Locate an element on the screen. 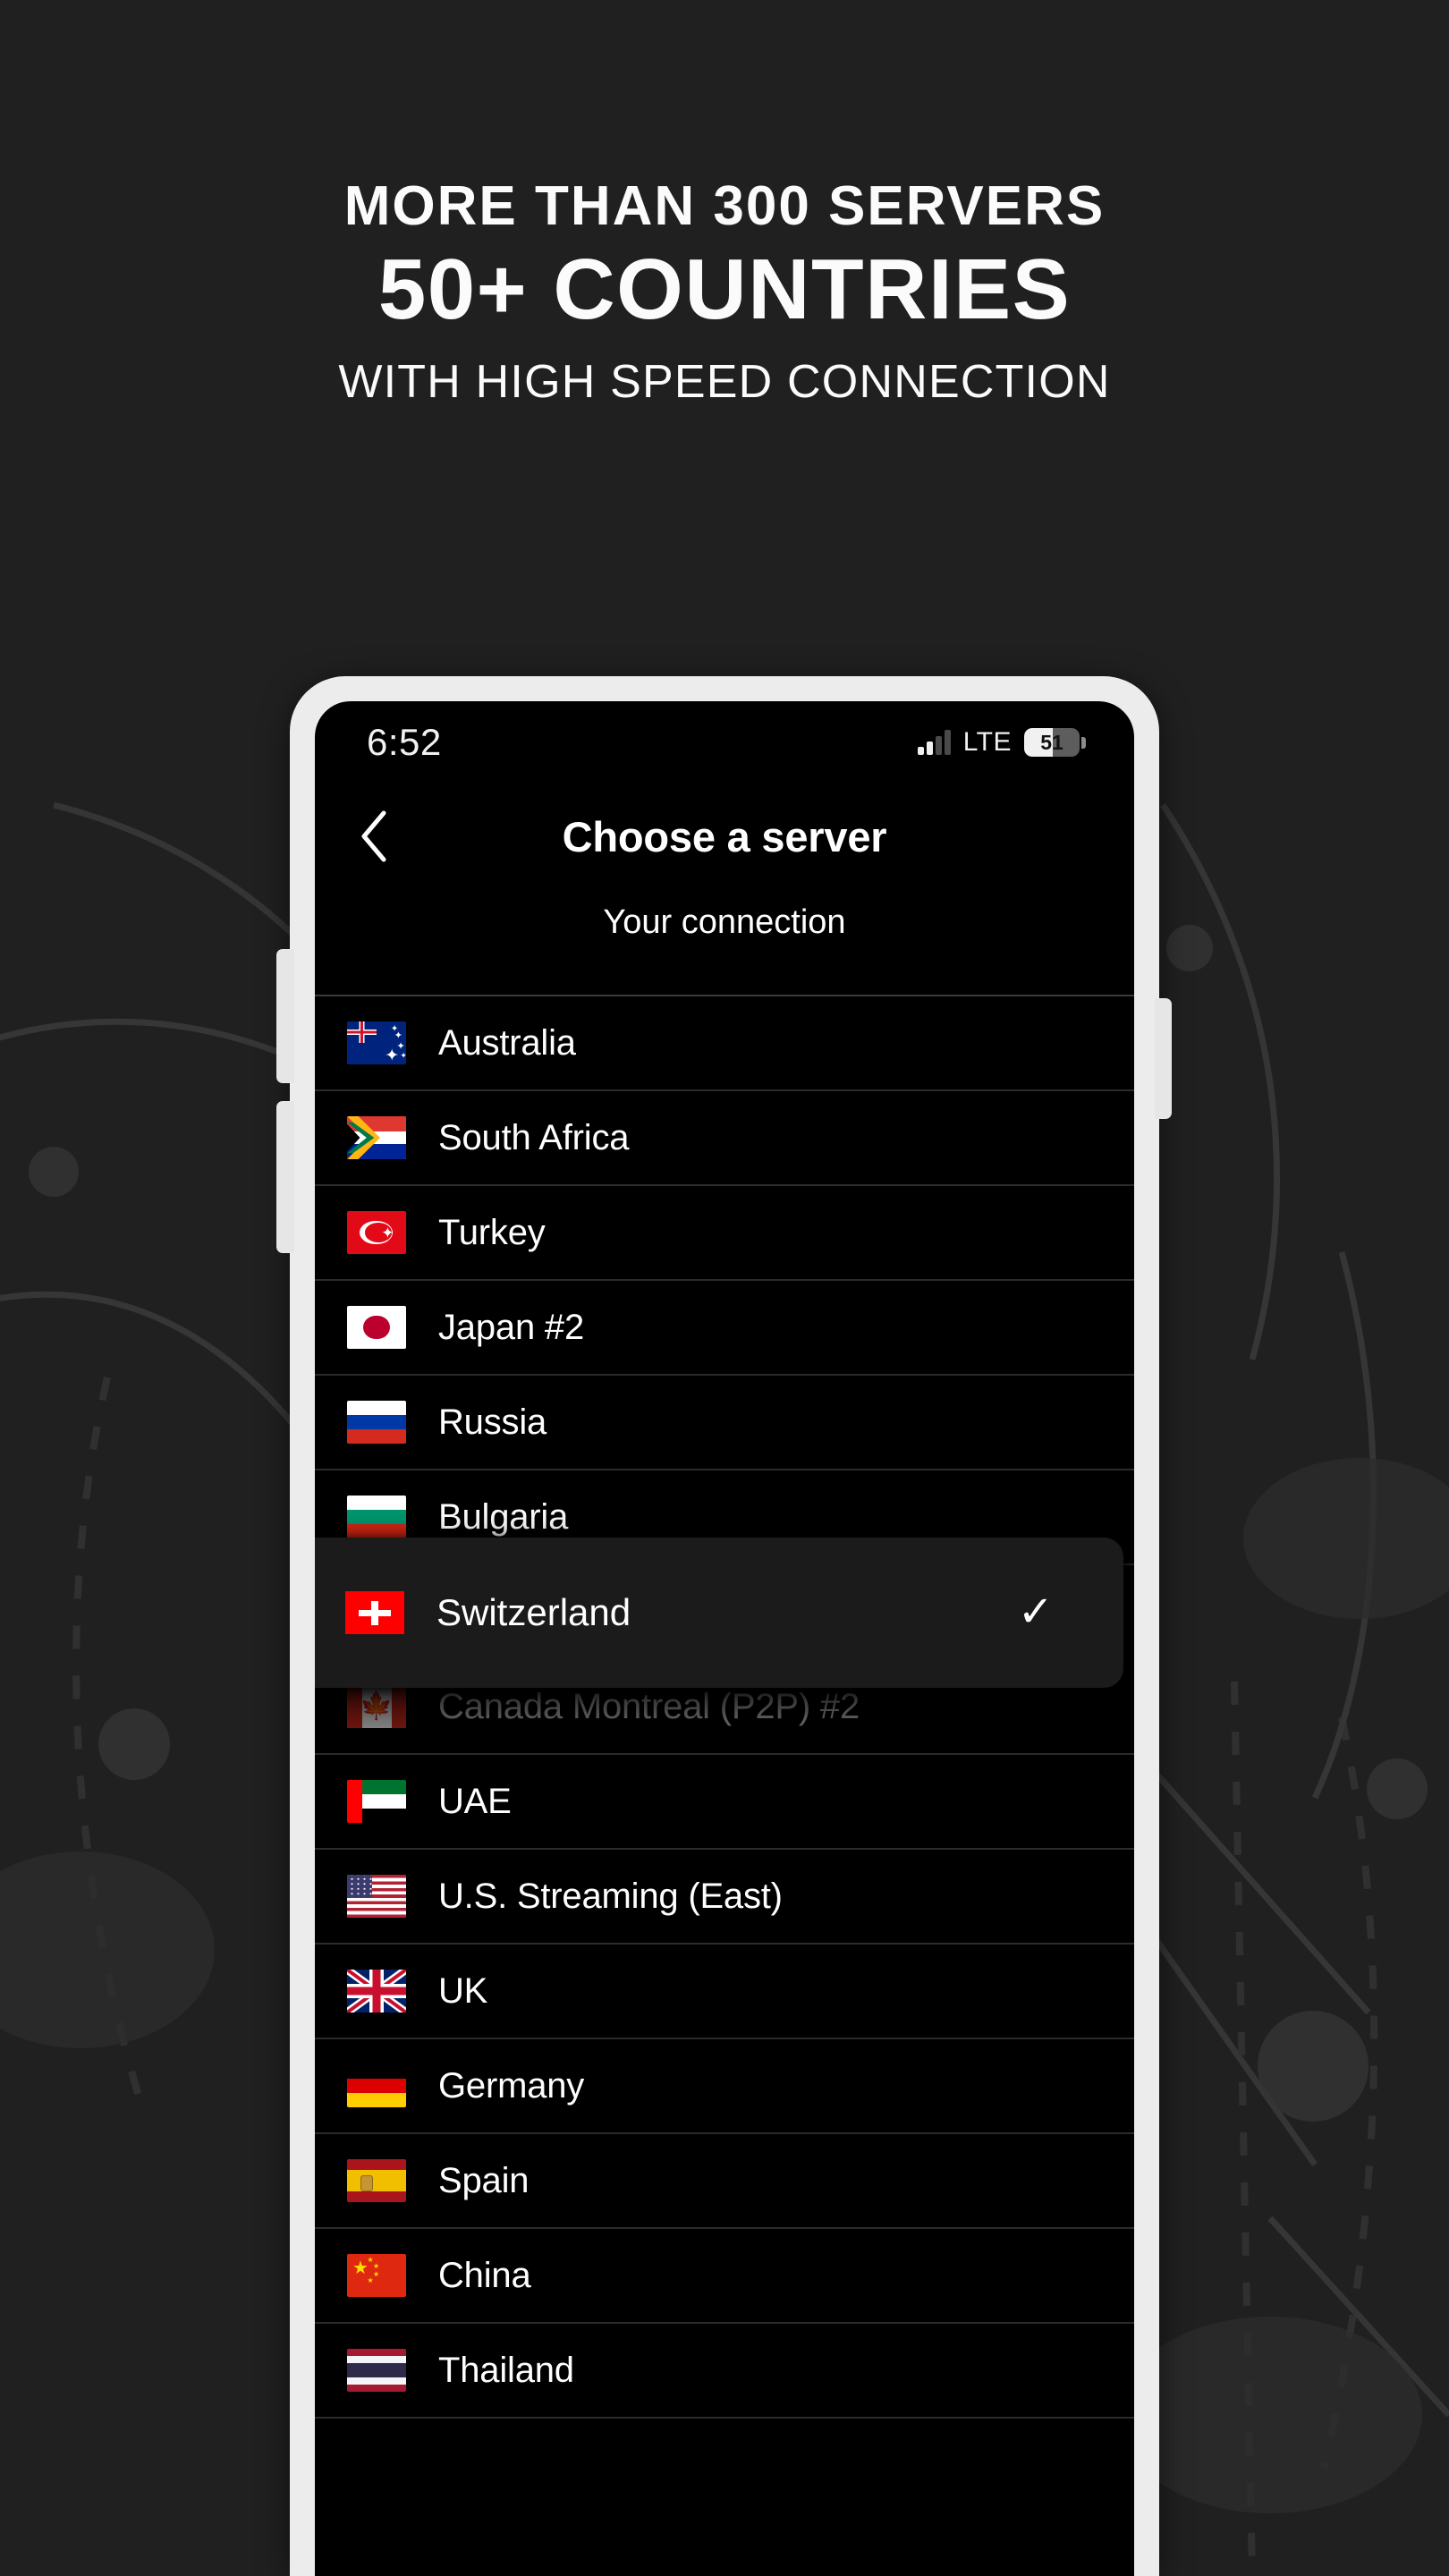 The width and height of the screenshot is (1449, 2576). flag-icon-ru is located at coordinates (376, 1422).